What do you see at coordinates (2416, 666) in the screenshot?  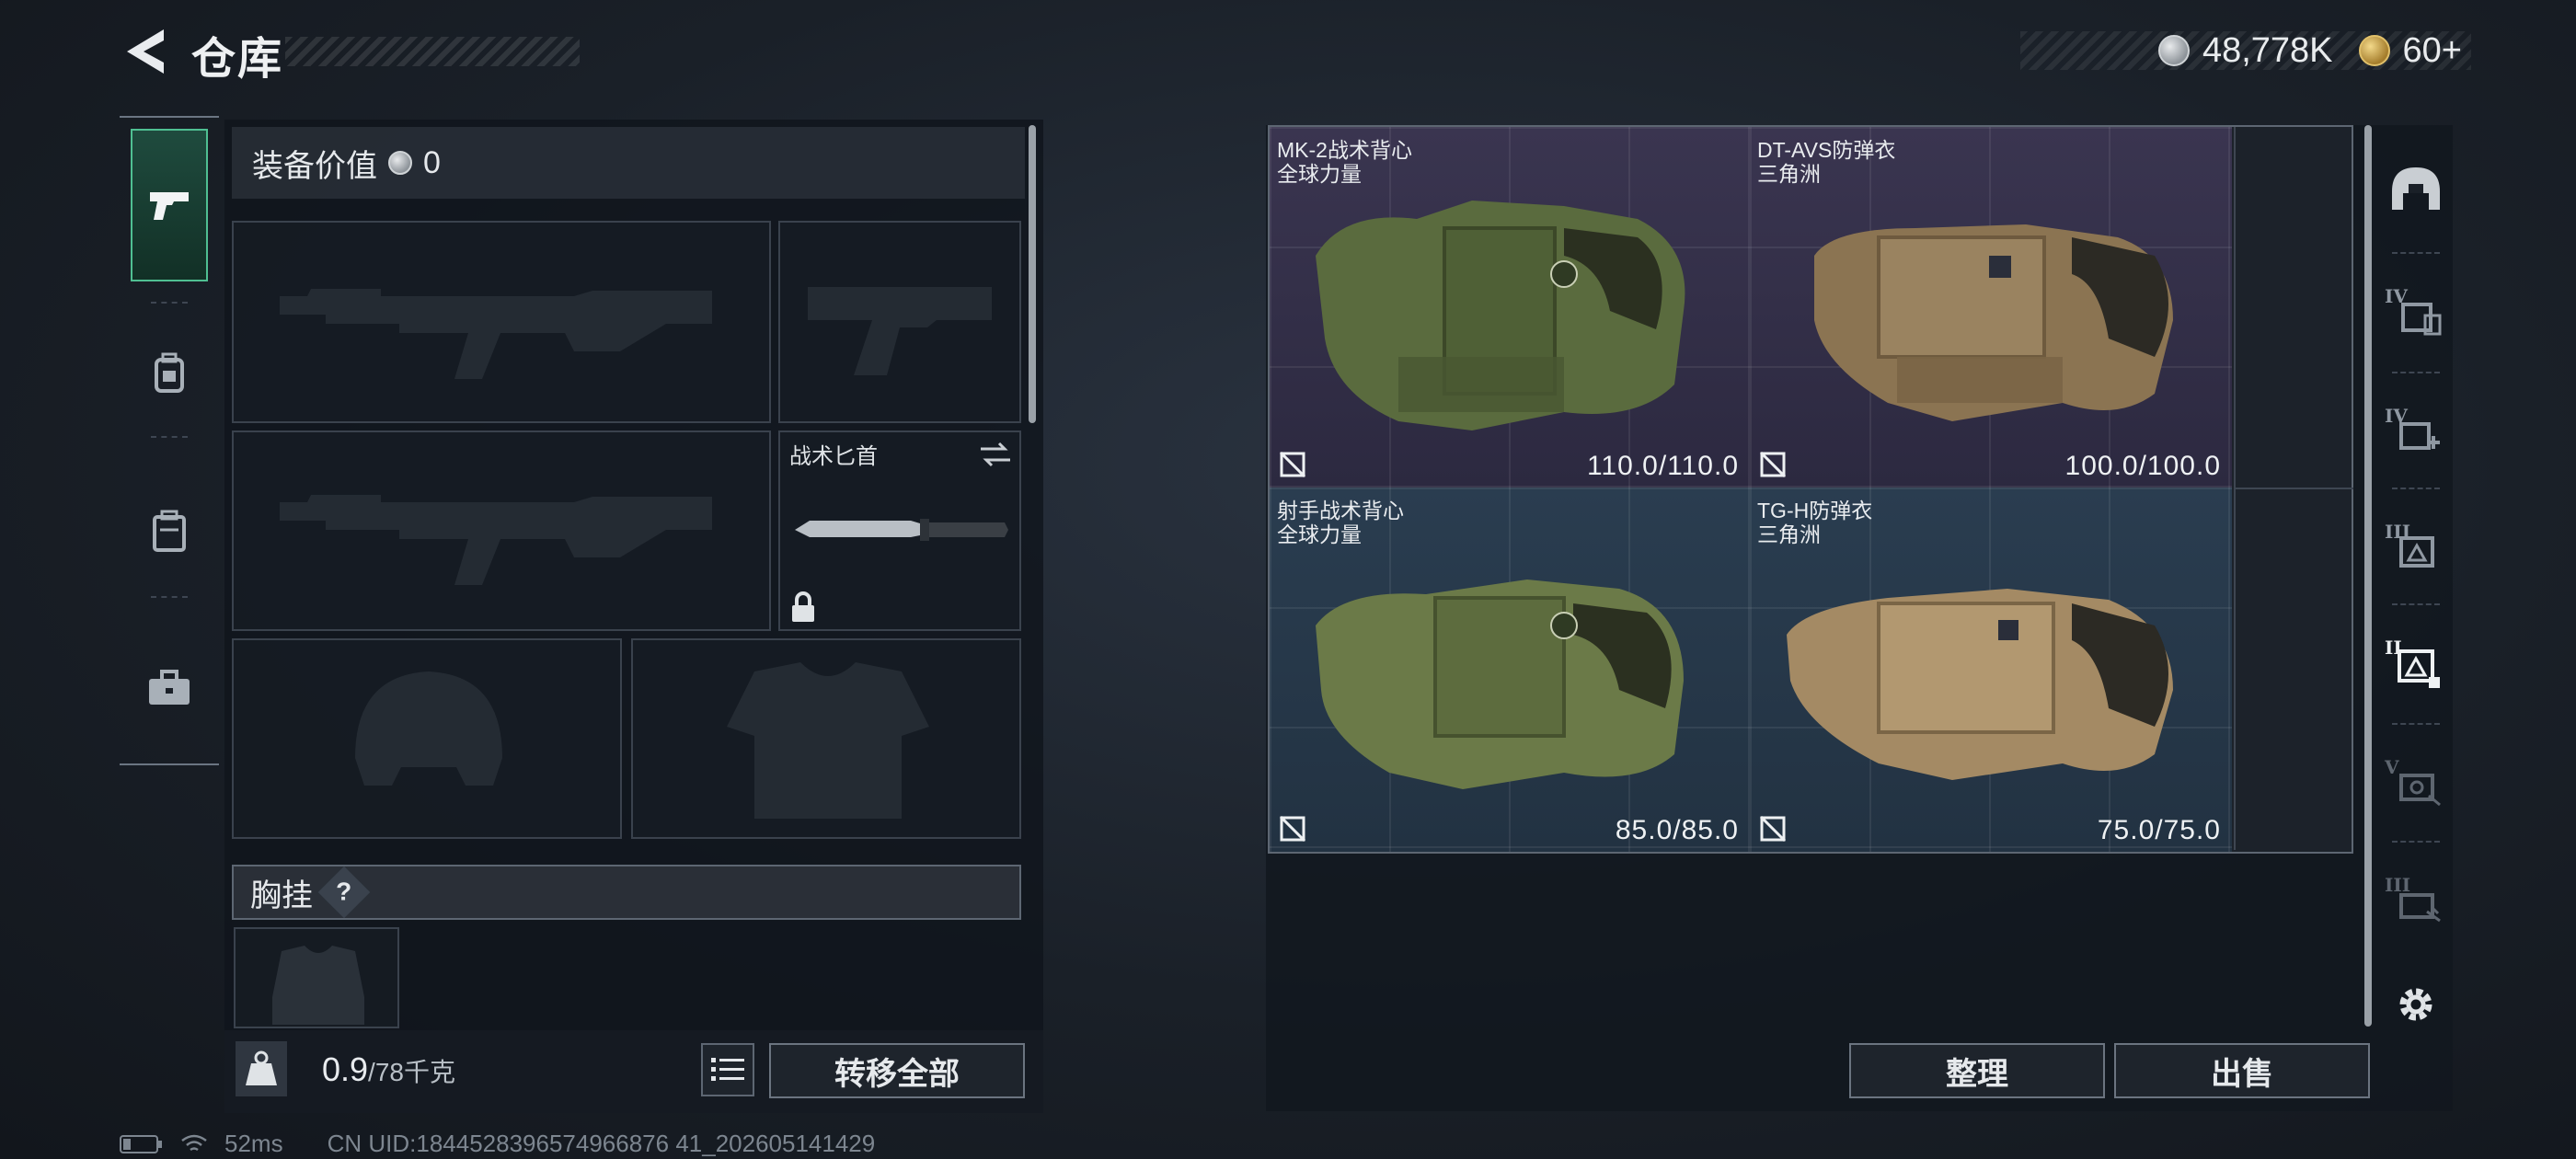 I see `filter-armor-tier2: II` at bounding box center [2416, 666].